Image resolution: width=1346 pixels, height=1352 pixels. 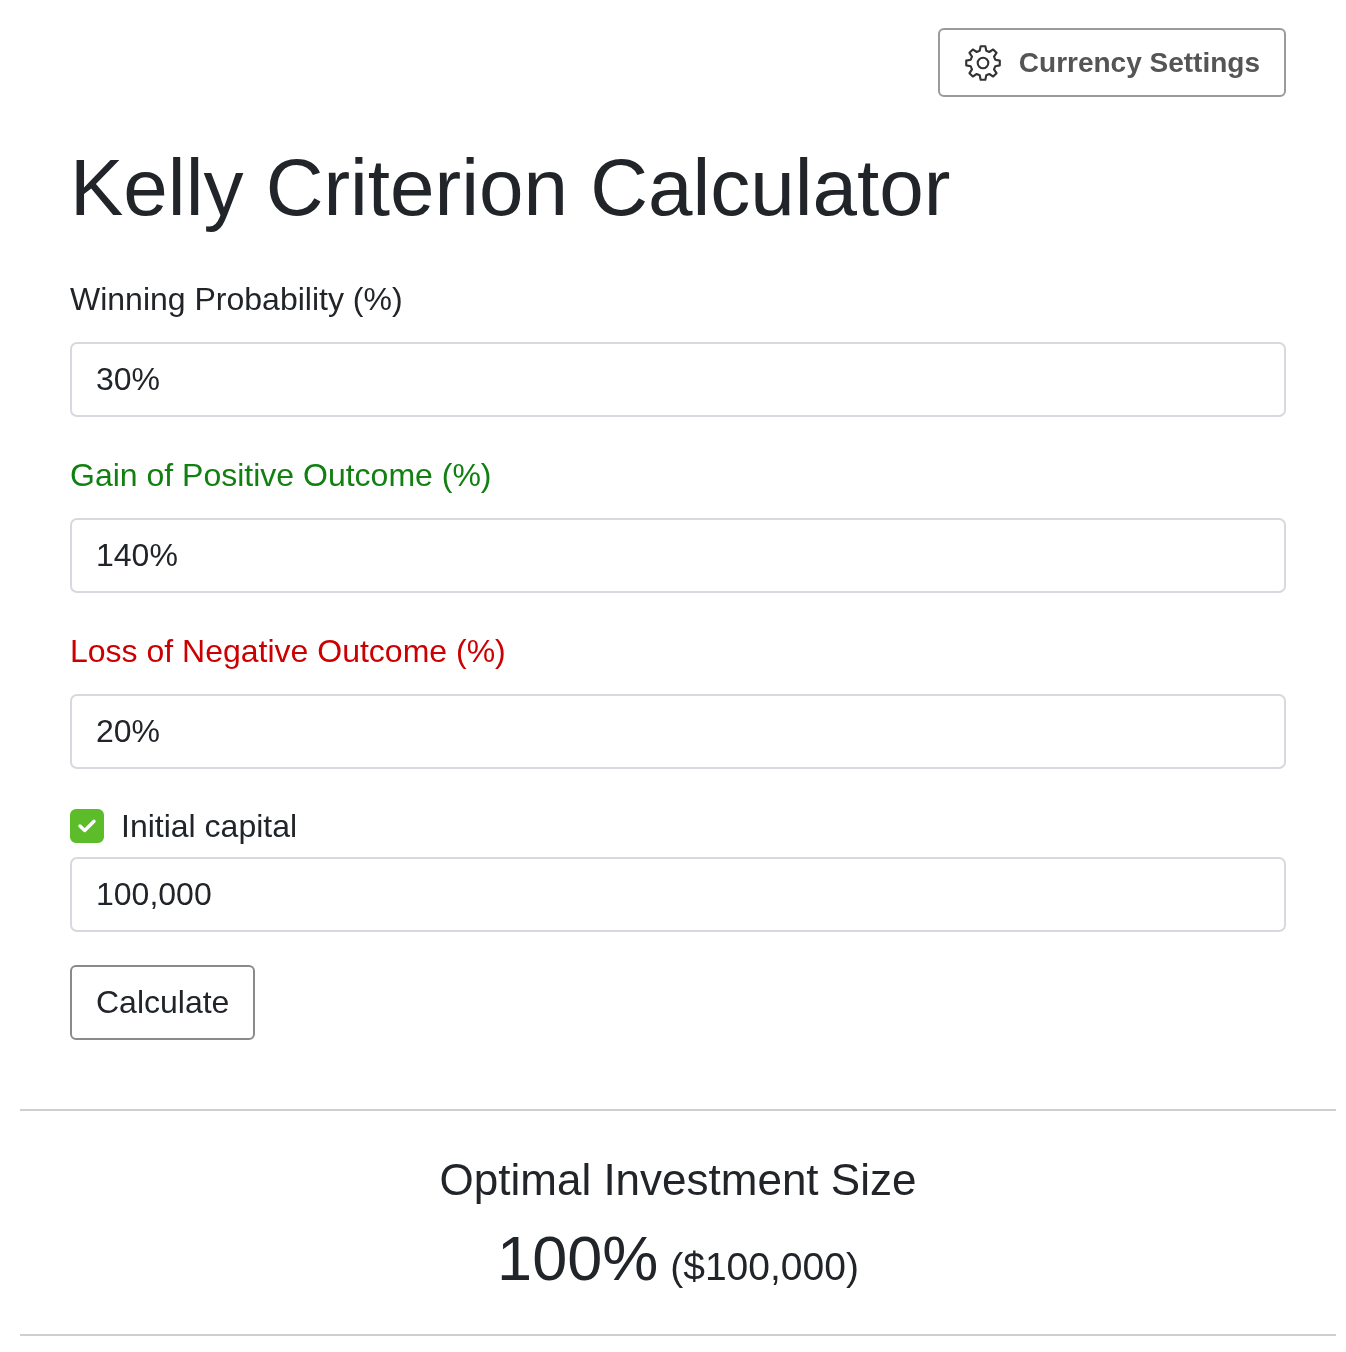 I want to click on input-field: 100,000, so click(x=678, y=894).